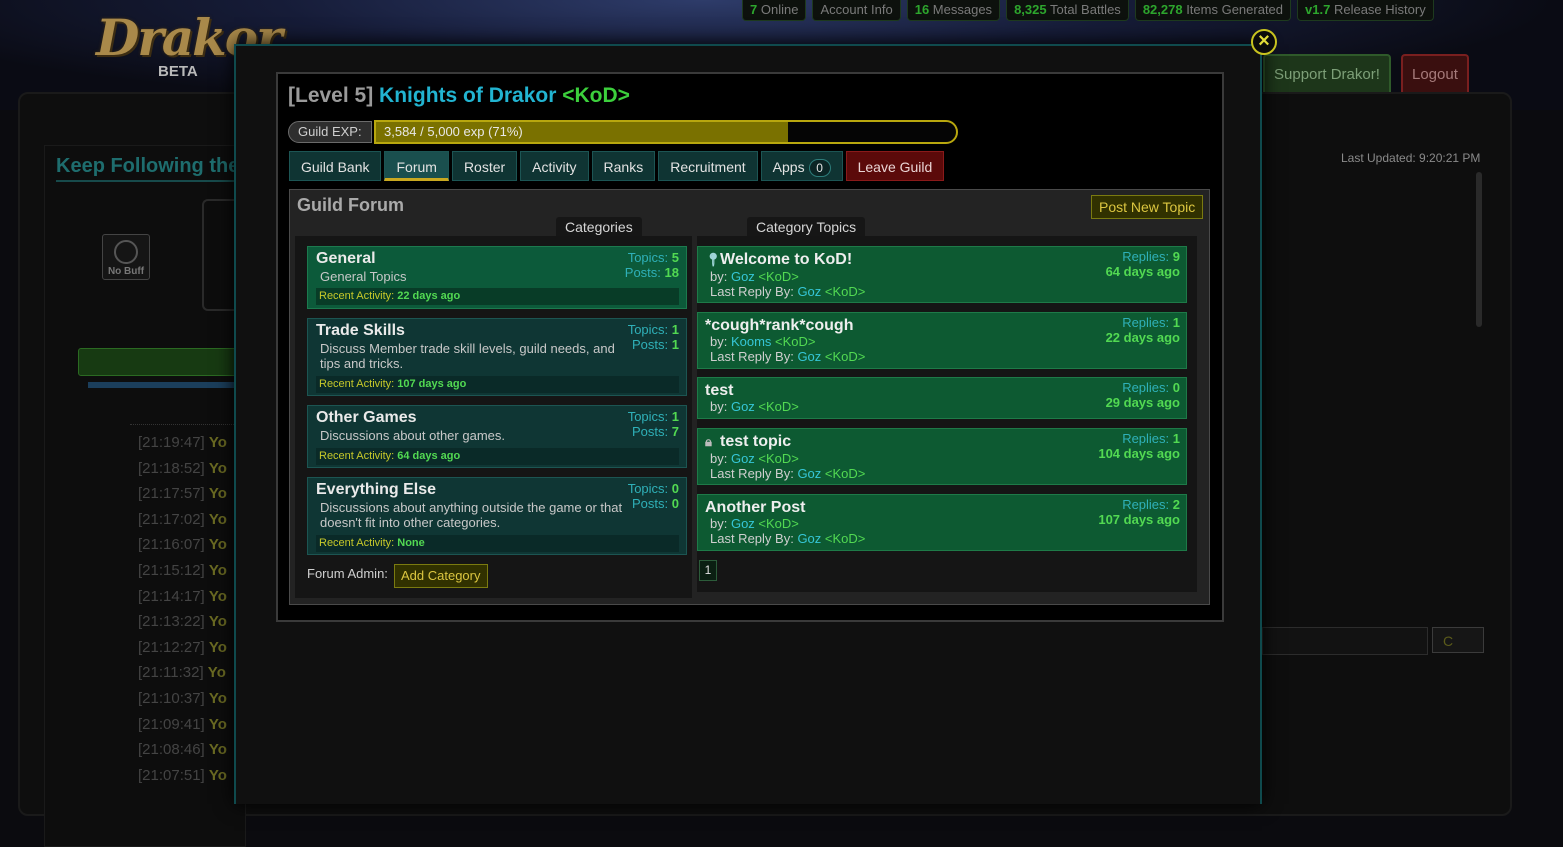  I want to click on topic-stats: Replies: 1 104 days ago, so click(1139, 446).